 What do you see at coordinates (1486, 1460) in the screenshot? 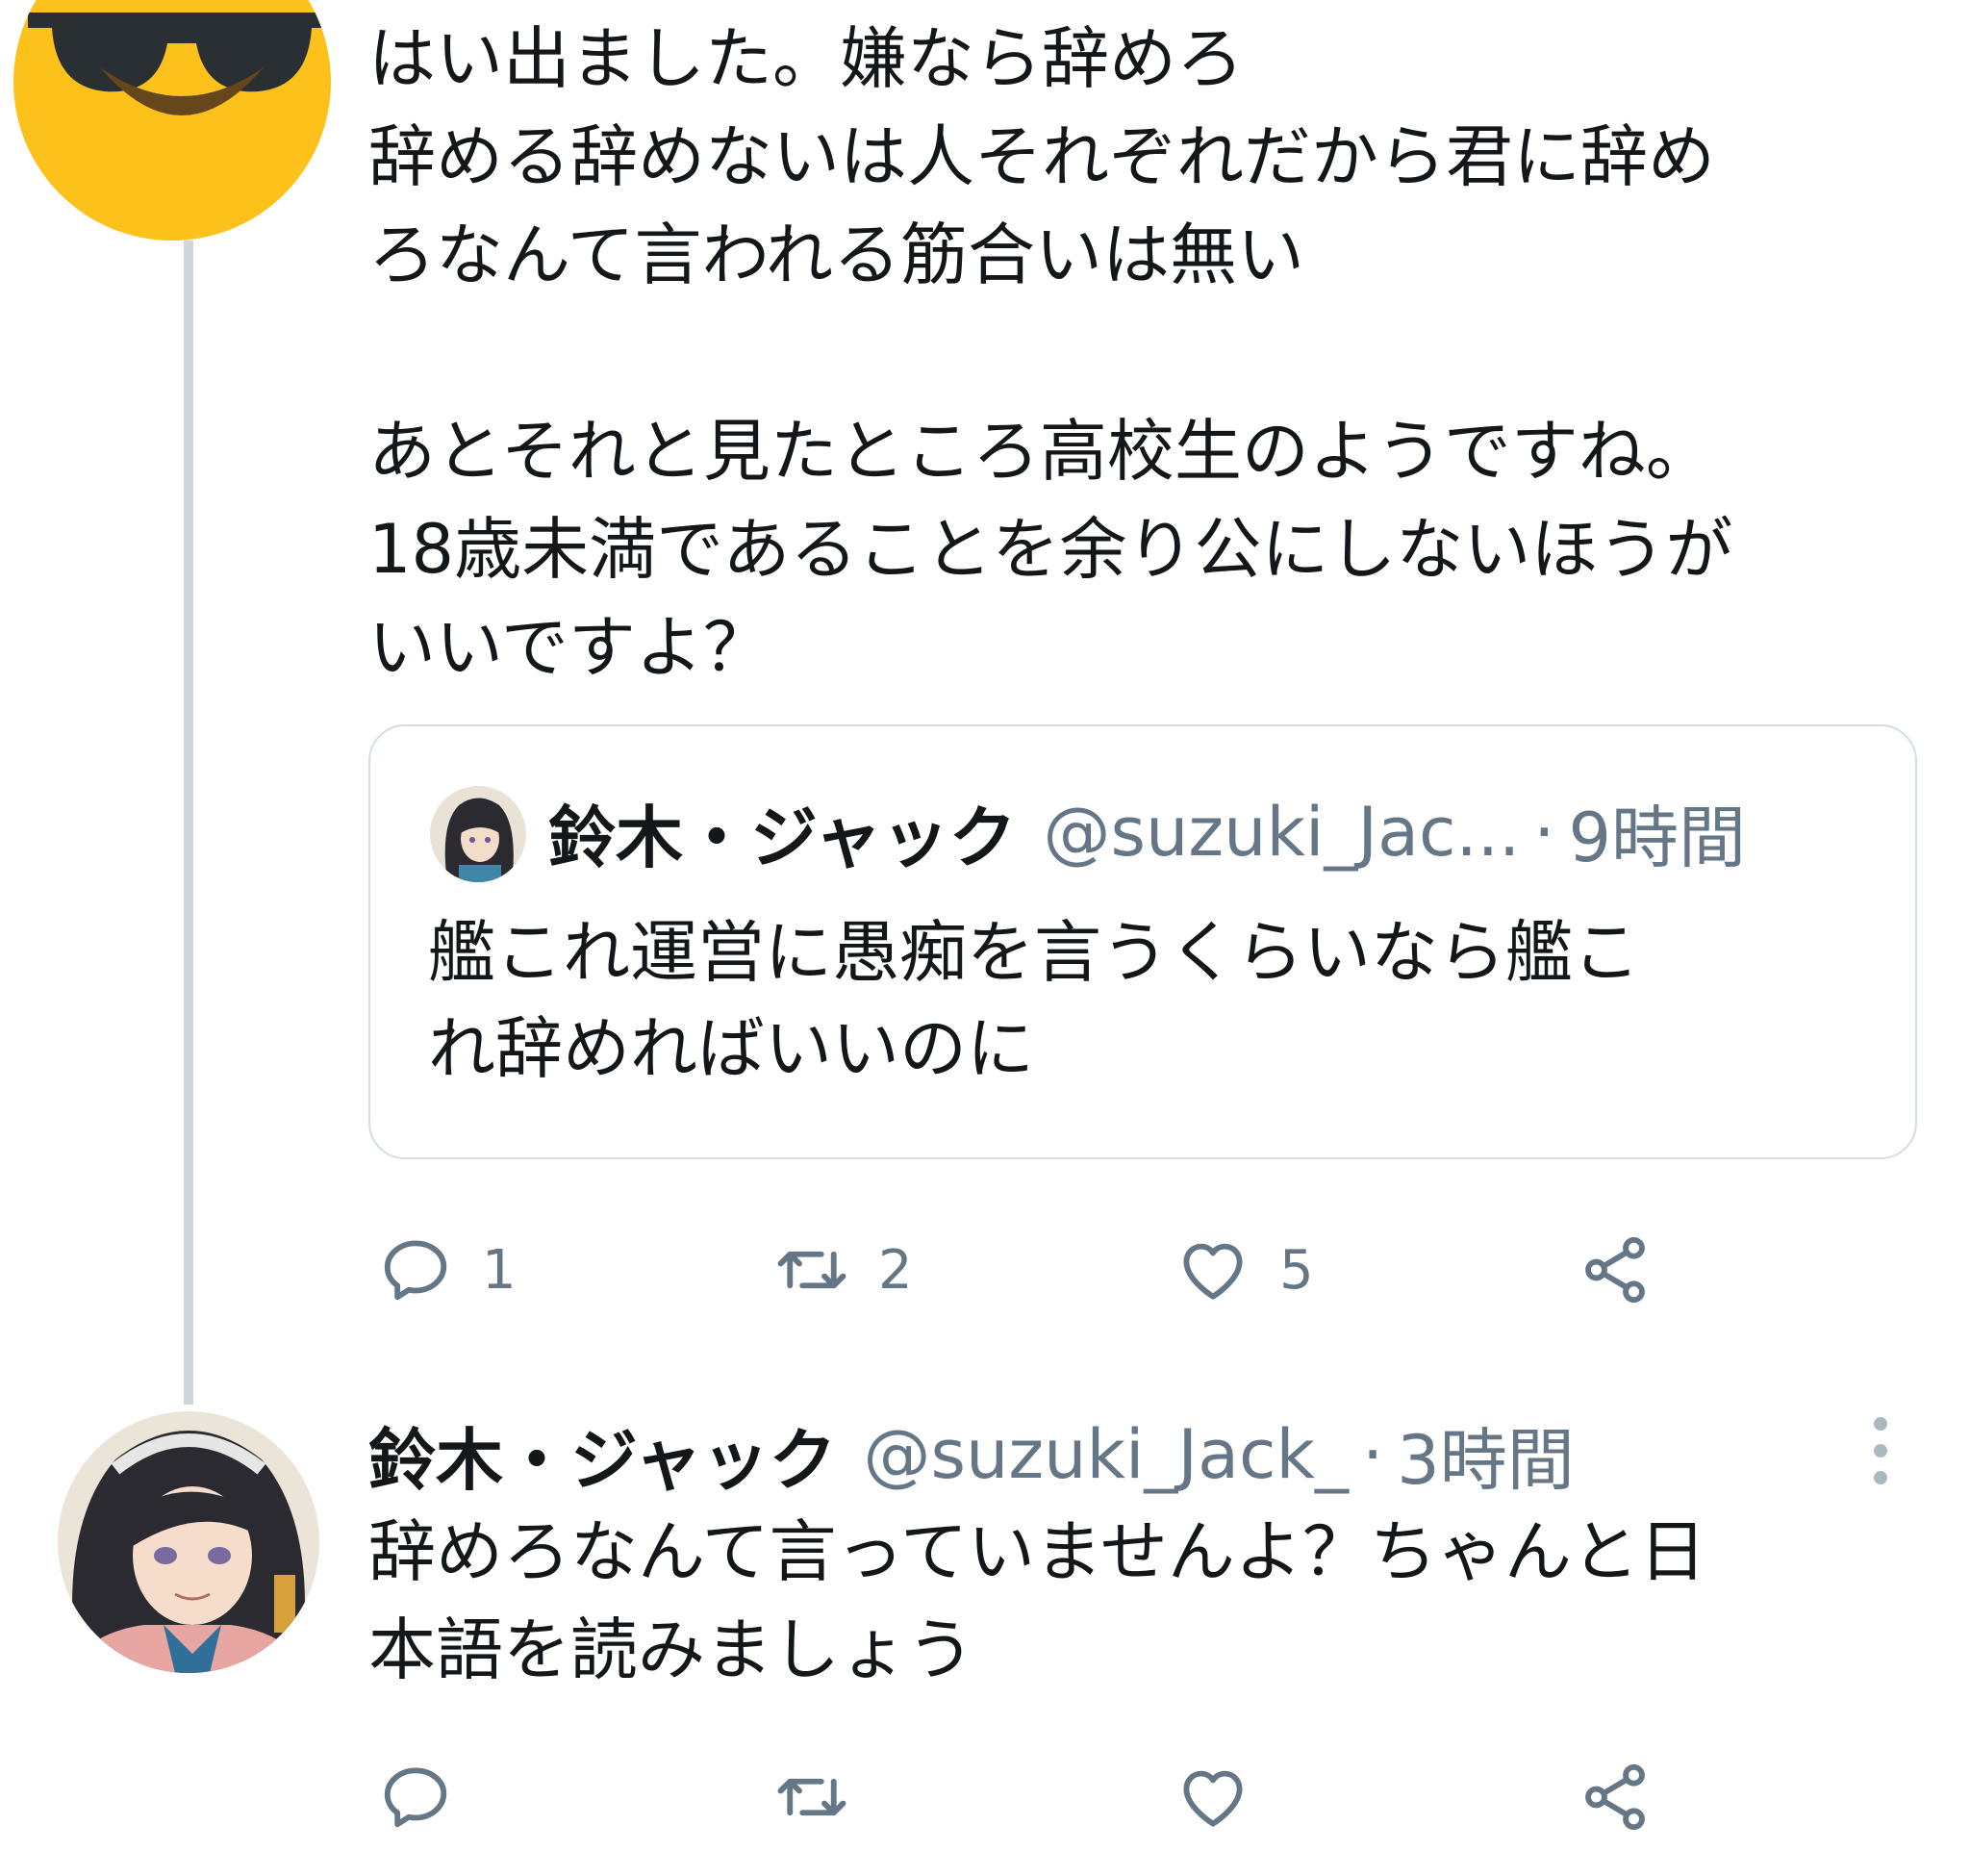
I see `tweet-time: 3時間` at bounding box center [1486, 1460].